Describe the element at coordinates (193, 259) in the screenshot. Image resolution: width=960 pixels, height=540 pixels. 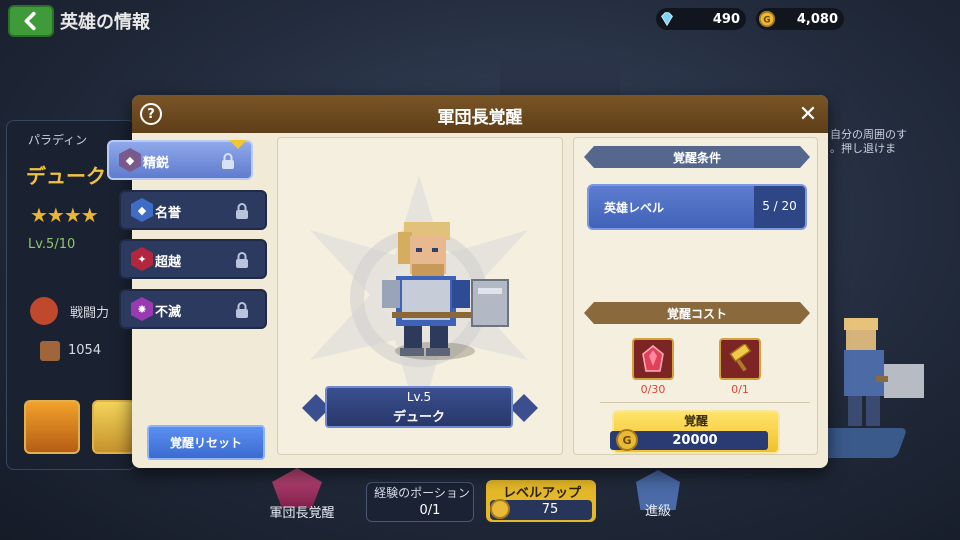
I see `tab-transcend: ✦ 超越` at that location.